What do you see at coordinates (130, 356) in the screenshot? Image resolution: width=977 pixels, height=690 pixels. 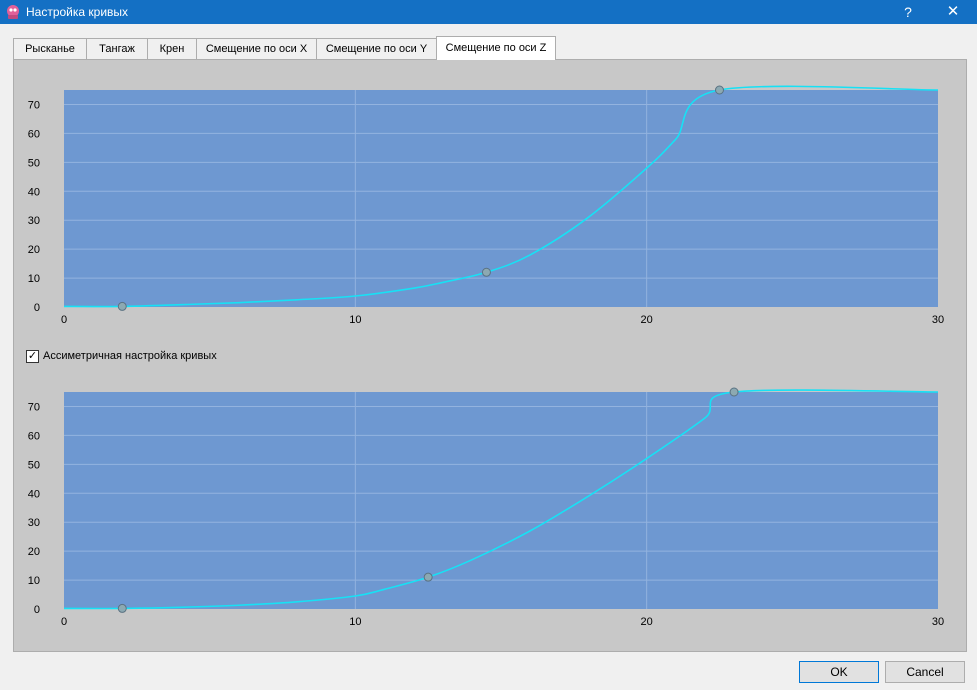 I see `asymmetric-checkbox-label: Ассиметричная настройка кривых` at bounding box center [130, 356].